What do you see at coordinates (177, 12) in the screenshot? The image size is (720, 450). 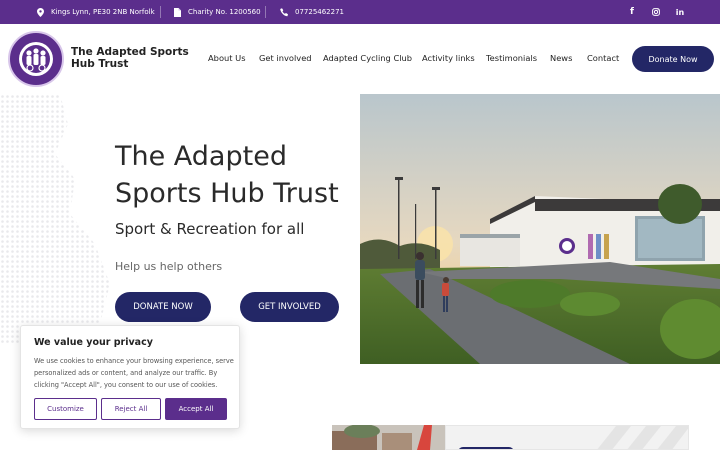 I see `document-icon` at bounding box center [177, 12].